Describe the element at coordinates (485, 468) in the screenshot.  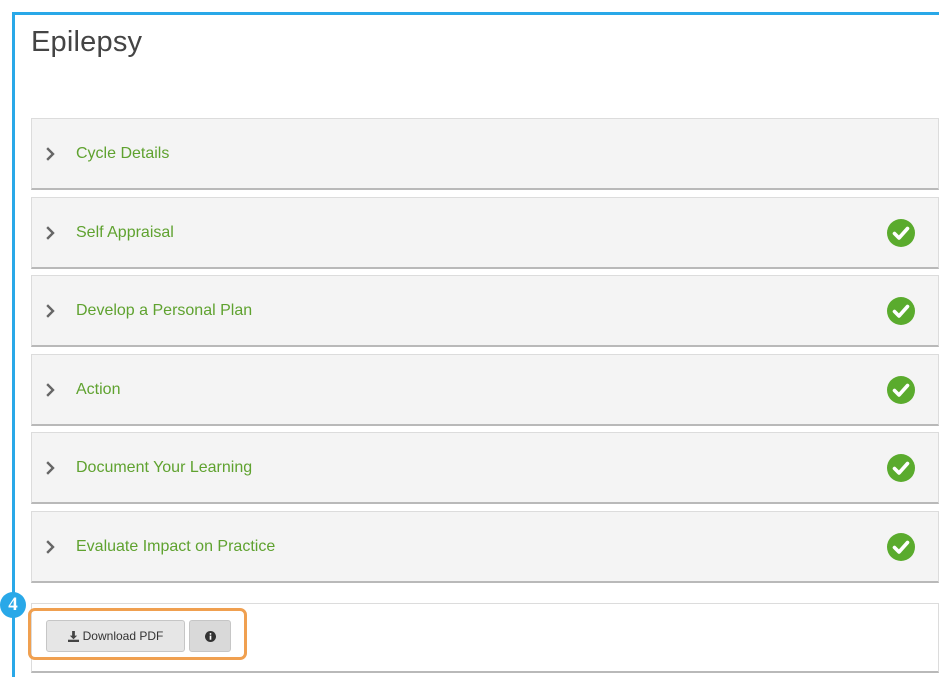
I see `section-panel-document-your-learning: Document Your Learning` at that location.